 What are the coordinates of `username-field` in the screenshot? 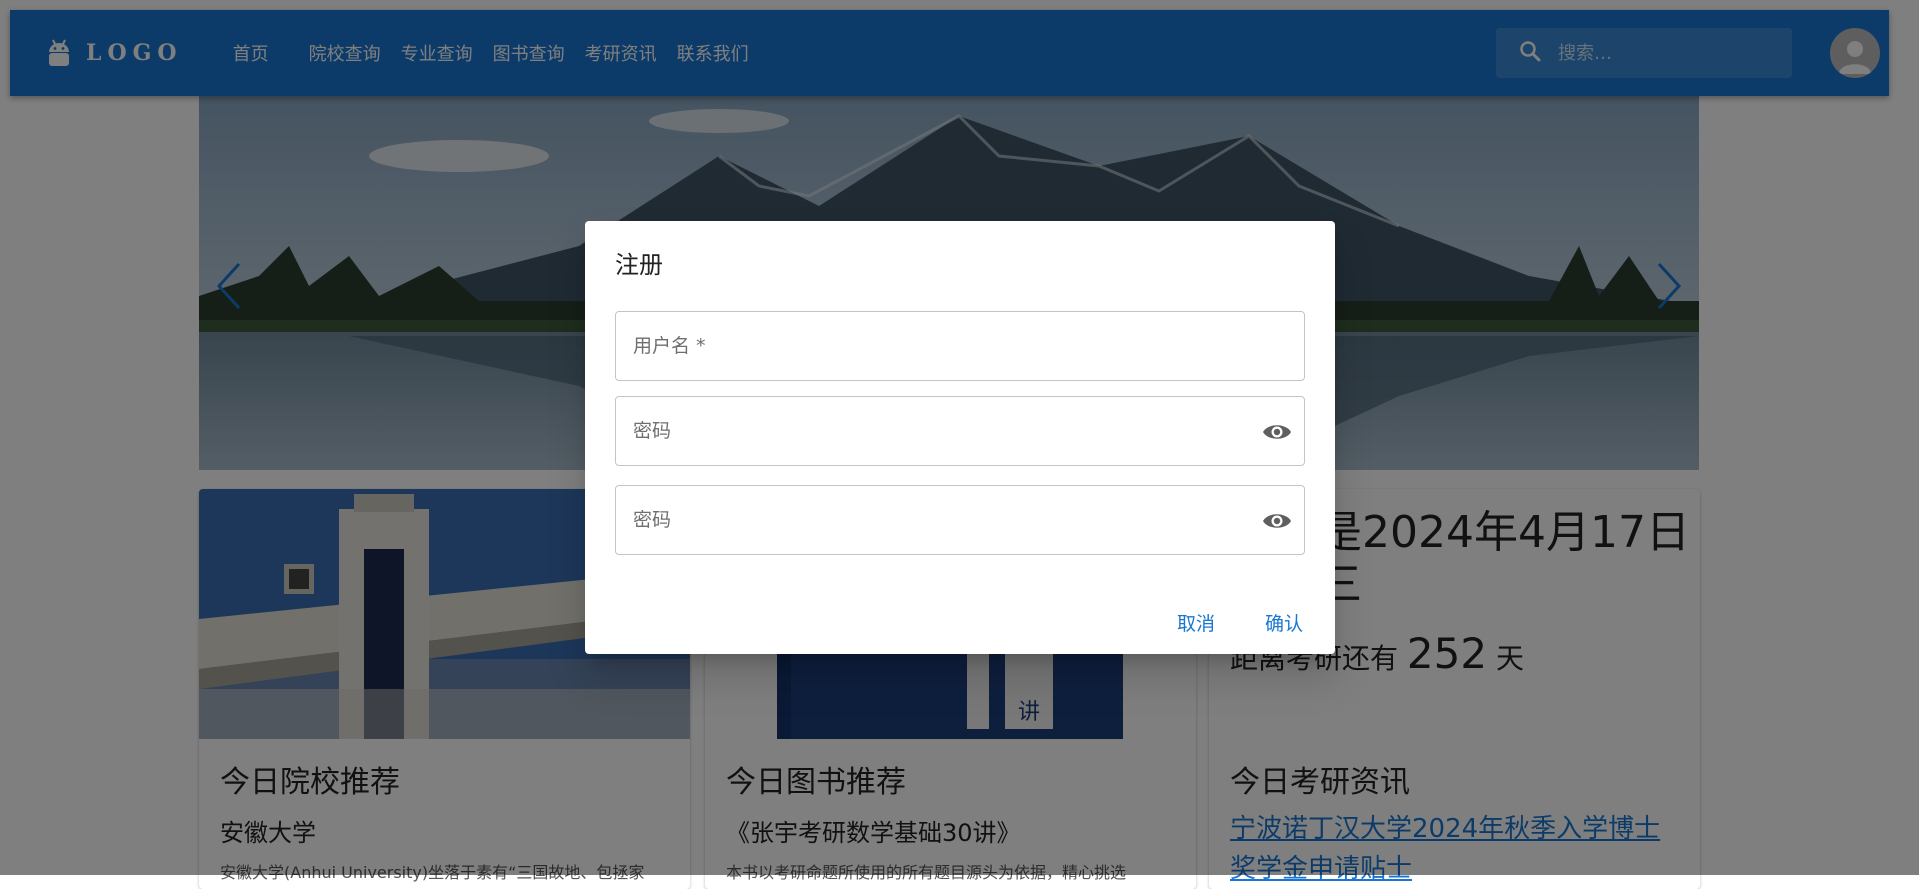 It's located at (960, 346).